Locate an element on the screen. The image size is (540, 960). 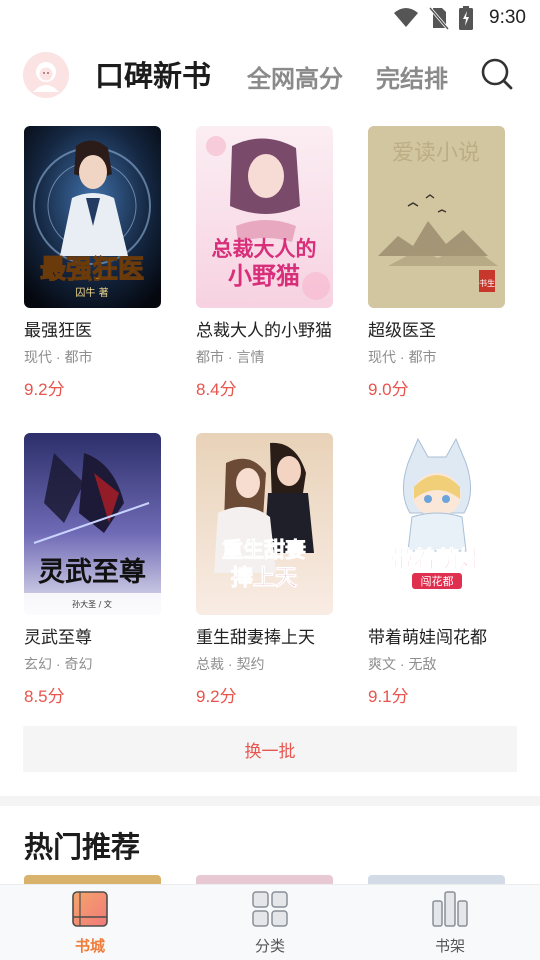
nav-bookshelf: 书架 is located at coordinates (450, 922).